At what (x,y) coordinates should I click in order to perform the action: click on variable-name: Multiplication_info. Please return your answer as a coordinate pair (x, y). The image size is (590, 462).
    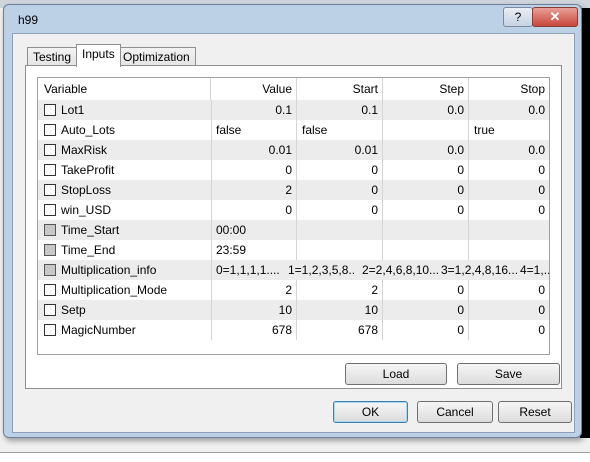
    Looking at the image, I should click on (109, 270).